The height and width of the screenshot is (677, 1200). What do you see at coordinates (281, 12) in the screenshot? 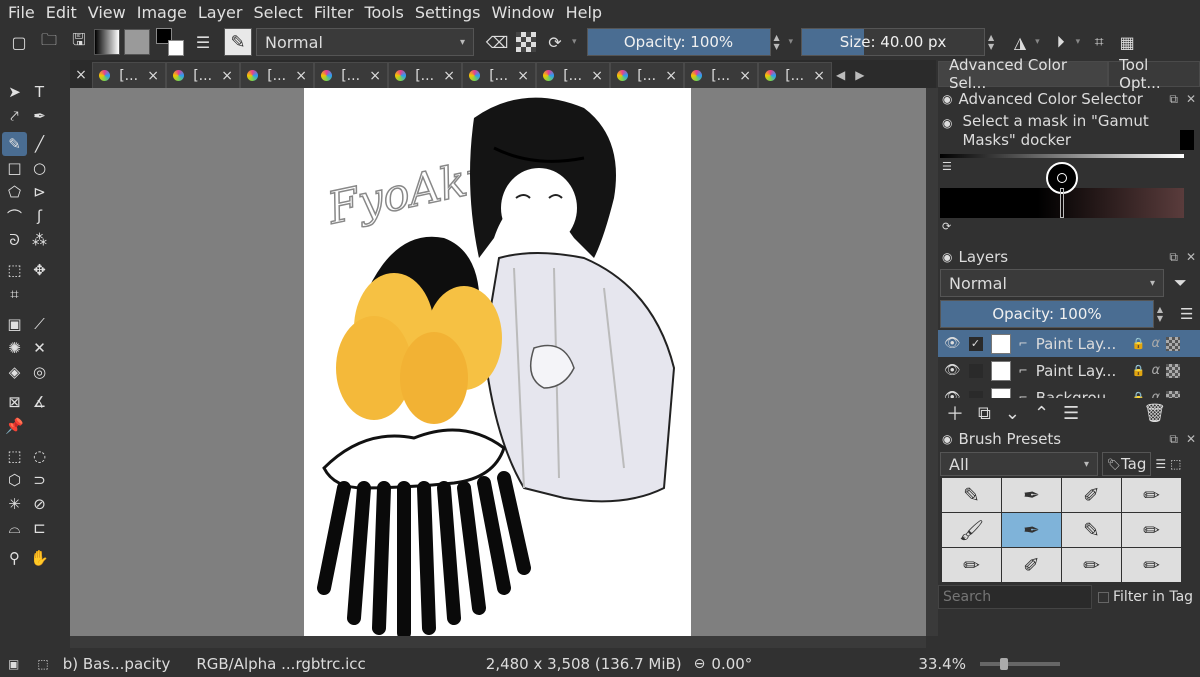
I see `menu-select: Select` at bounding box center [281, 12].